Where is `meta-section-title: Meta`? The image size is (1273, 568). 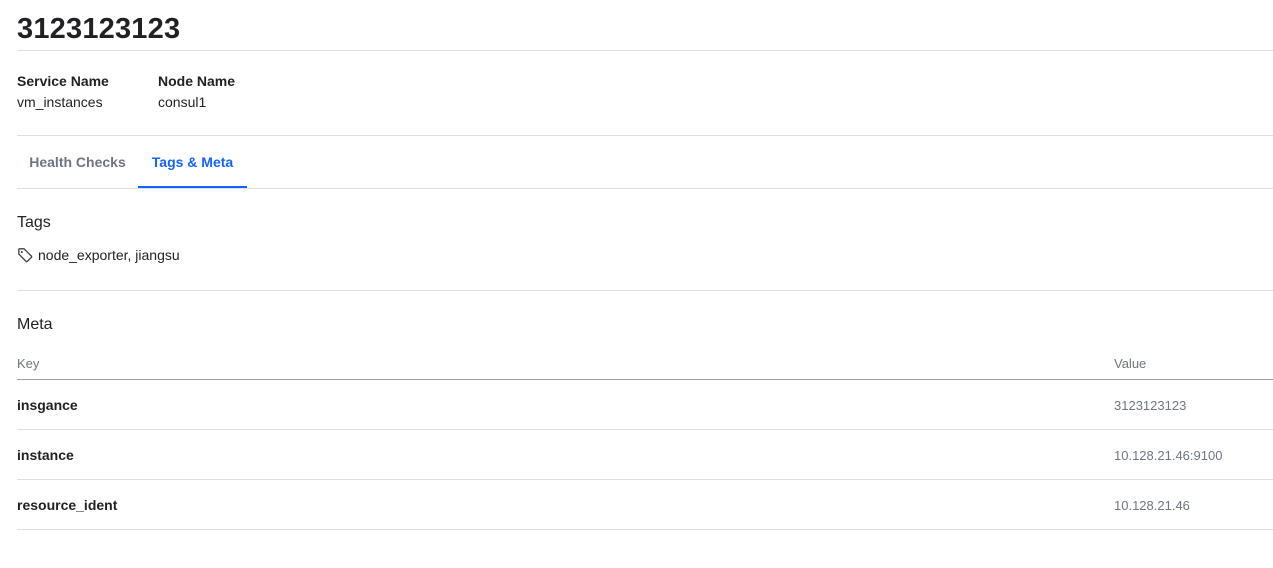 meta-section-title: Meta is located at coordinates (35, 324).